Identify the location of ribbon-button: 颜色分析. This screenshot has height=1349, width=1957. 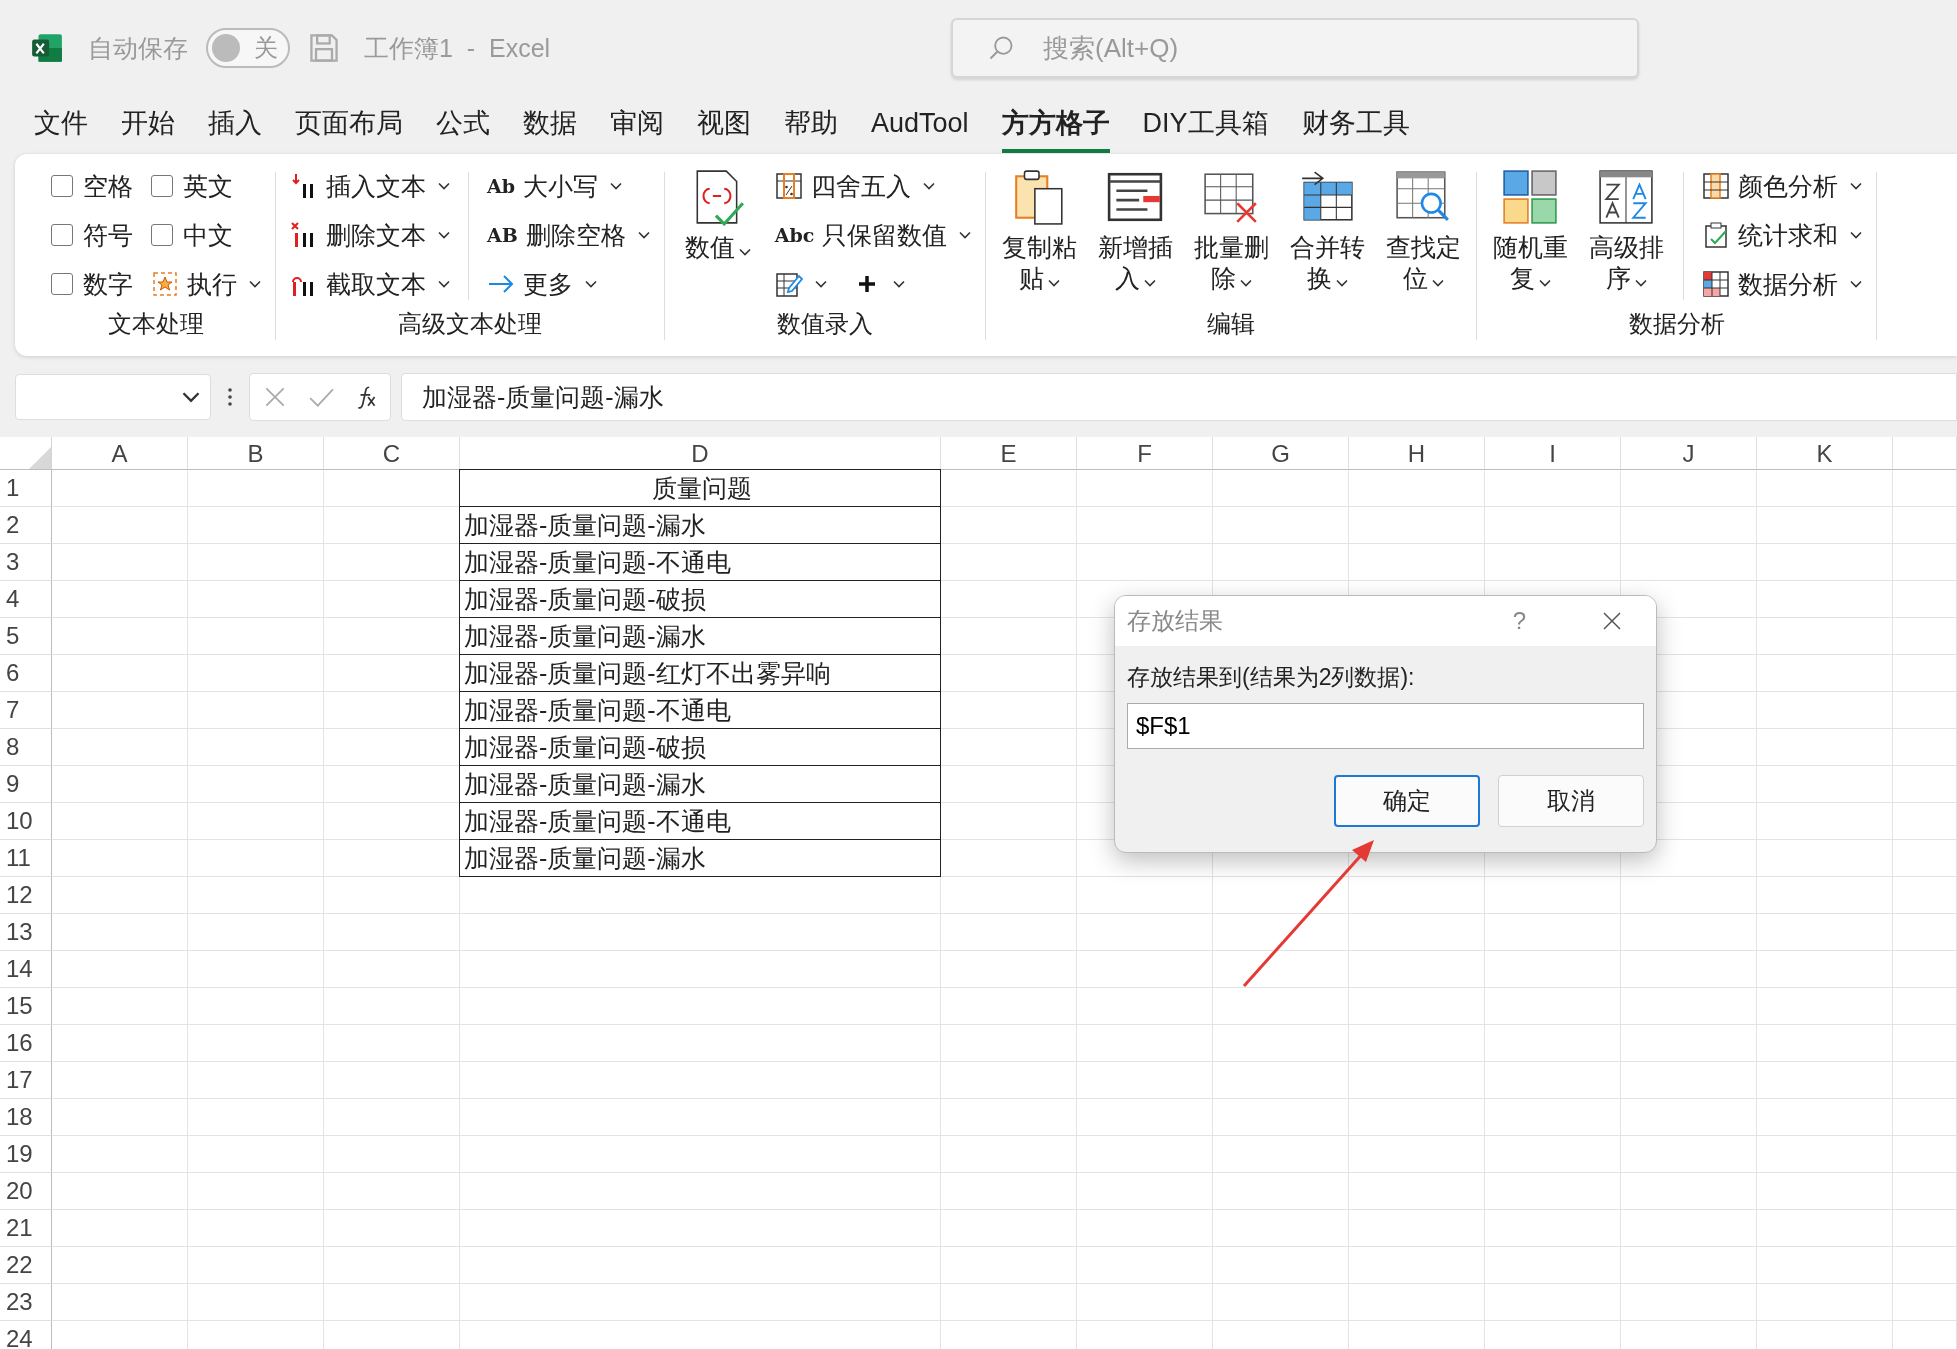
(1782, 186).